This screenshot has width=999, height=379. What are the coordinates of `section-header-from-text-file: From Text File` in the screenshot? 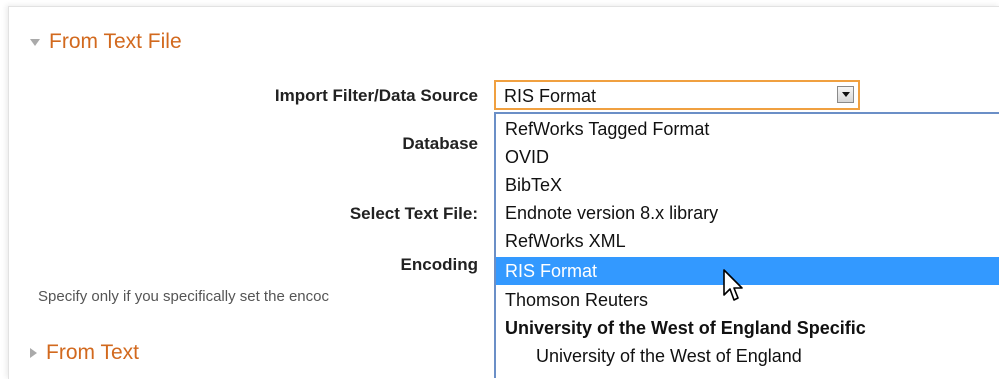 It's located at (106, 42).